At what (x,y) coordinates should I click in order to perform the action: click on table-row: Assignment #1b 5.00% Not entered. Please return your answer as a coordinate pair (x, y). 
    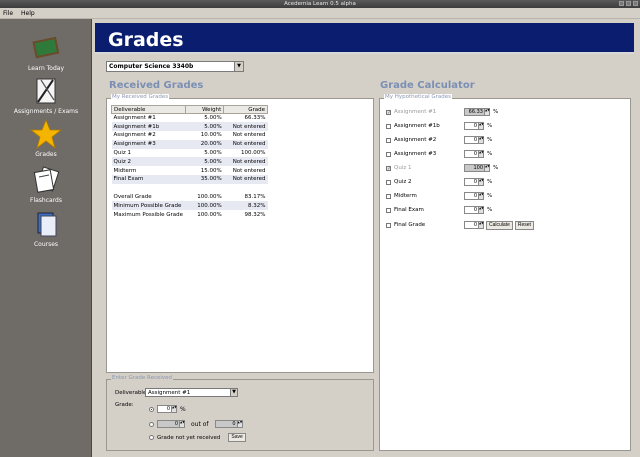
    Looking at the image, I should click on (189, 127).